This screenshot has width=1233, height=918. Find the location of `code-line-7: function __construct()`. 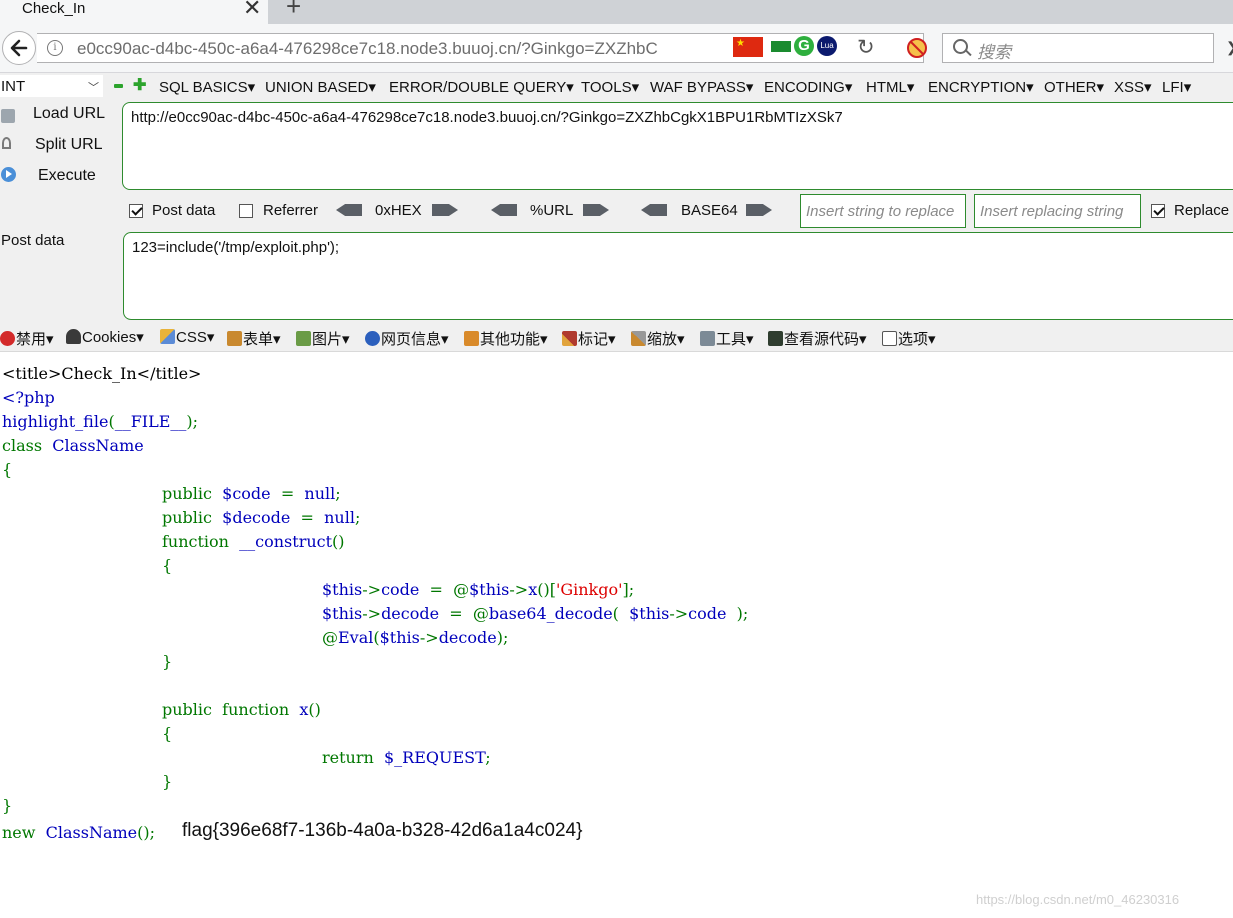

code-line-7: function __construct() is located at coordinates (253, 541).